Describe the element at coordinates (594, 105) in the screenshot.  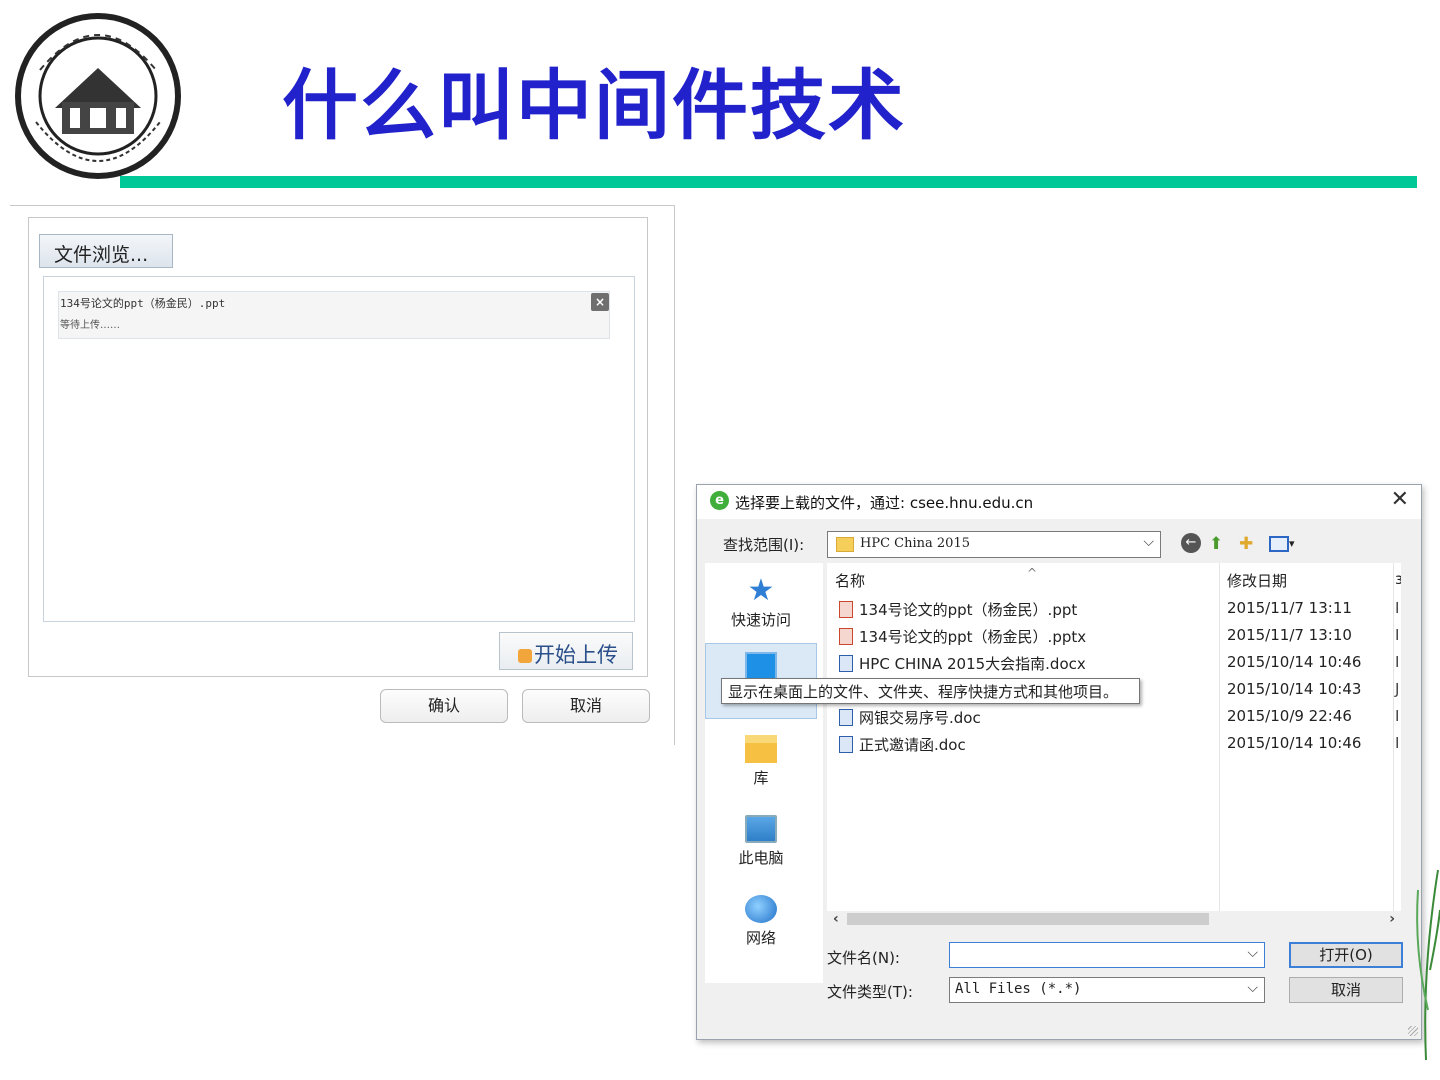
I see `slide-title: 什么叫中间件技术` at that location.